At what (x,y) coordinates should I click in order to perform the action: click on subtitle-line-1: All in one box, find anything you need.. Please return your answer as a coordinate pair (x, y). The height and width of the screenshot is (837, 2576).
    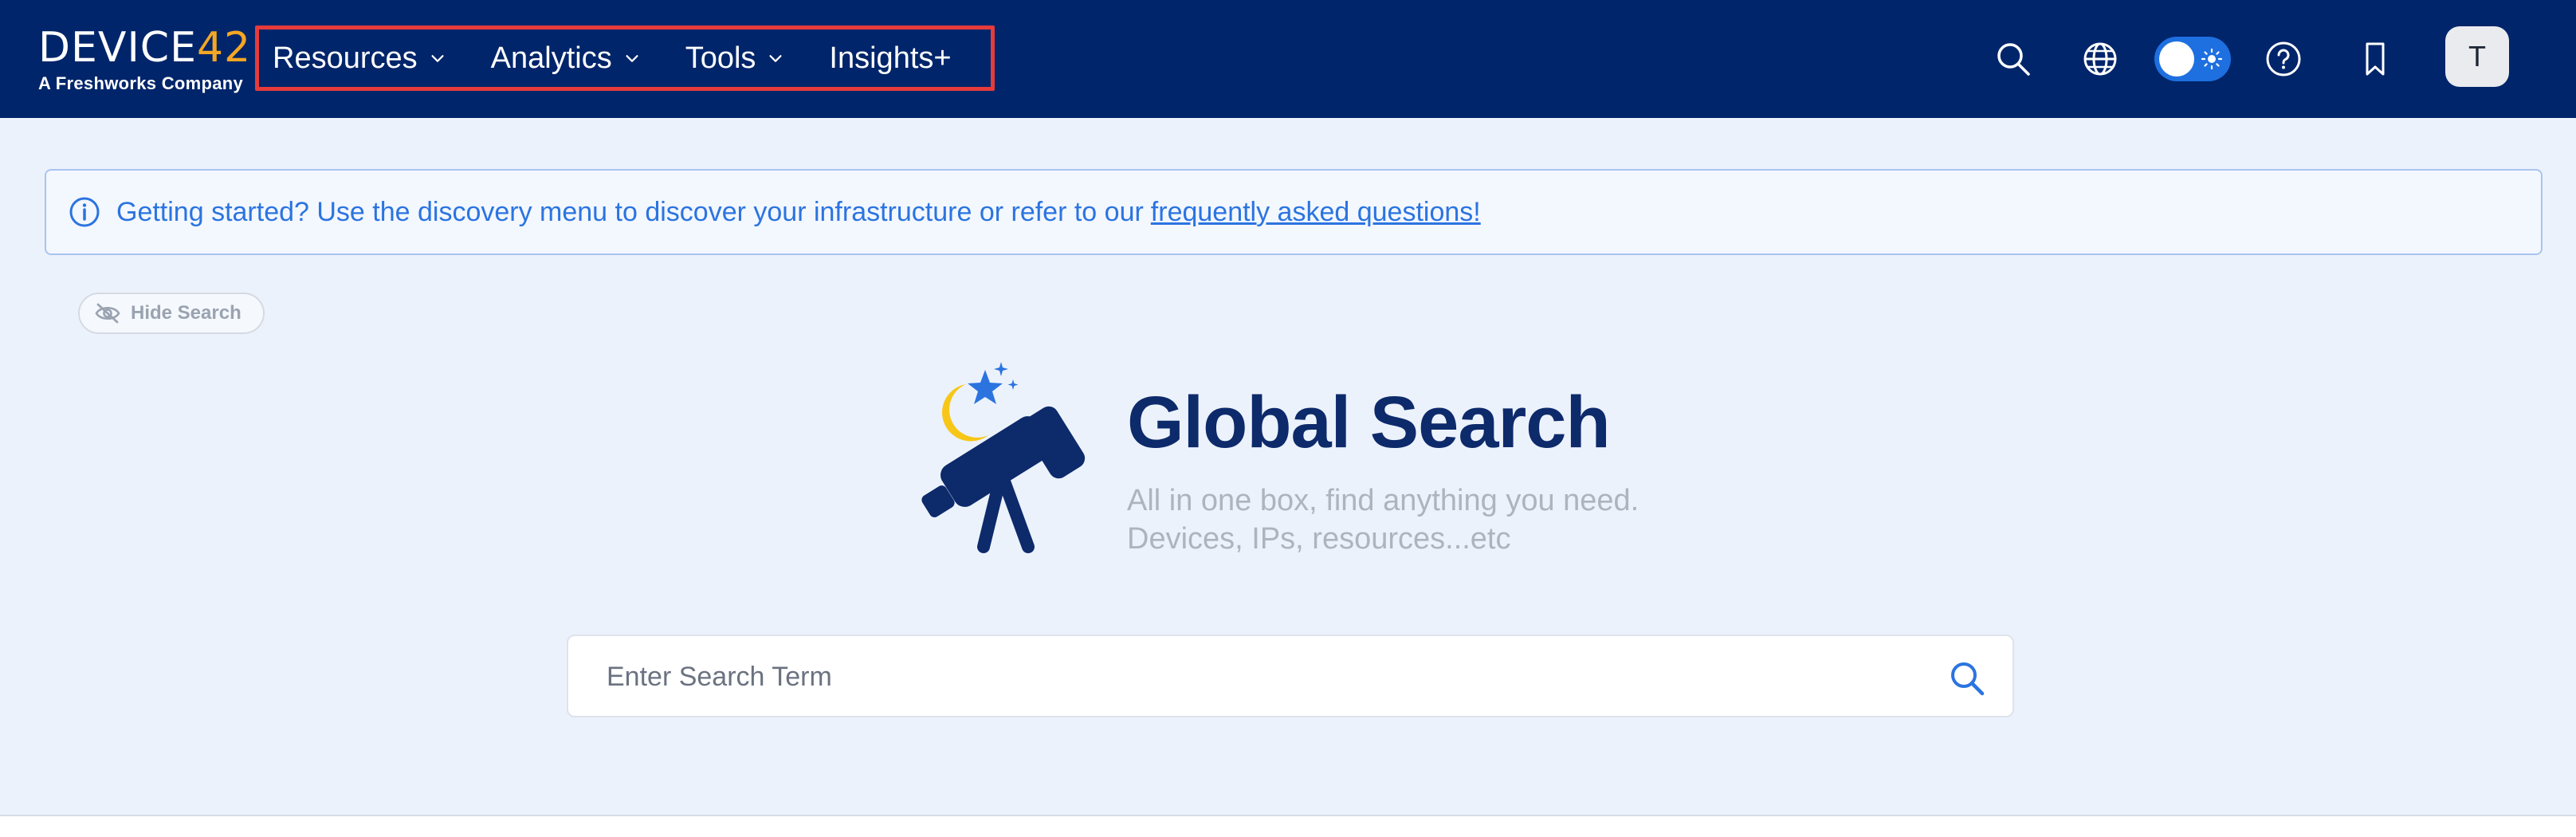
    Looking at the image, I should click on (1383, 501).